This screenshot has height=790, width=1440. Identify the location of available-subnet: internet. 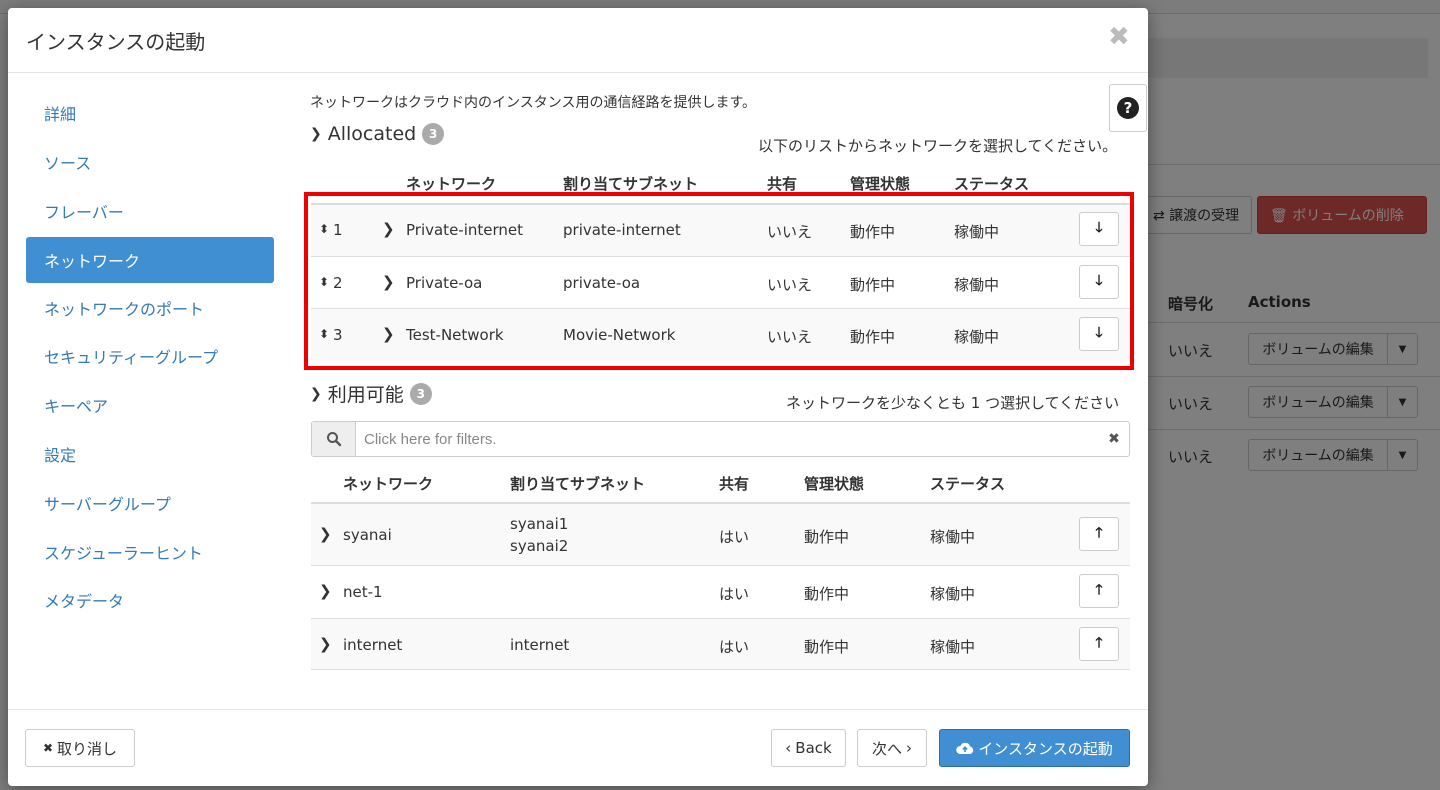
(540, 645).